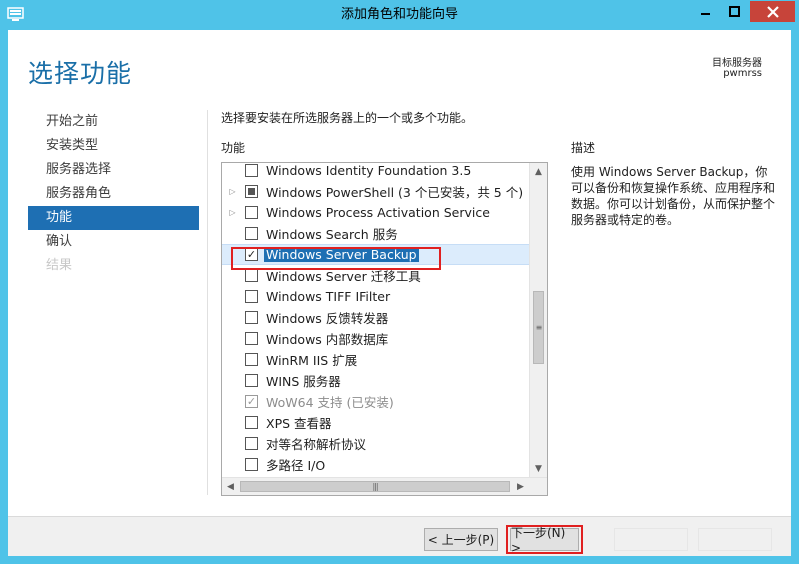  I want to click on maximize-button, so click(734, 11).